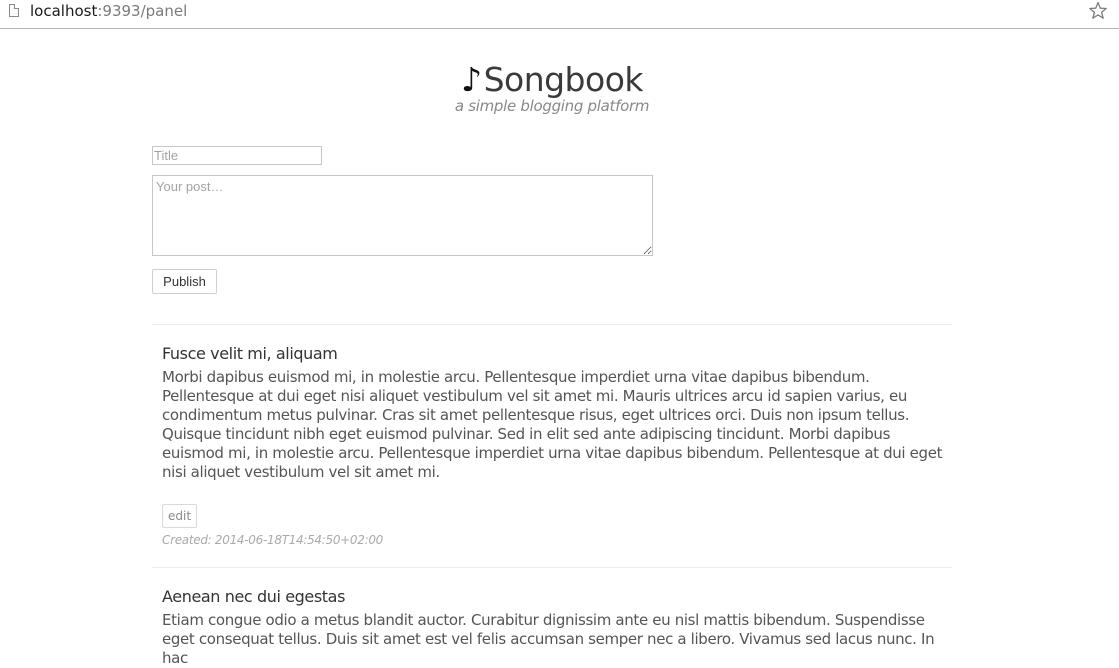 Image resolution: width=1119 pixels, height=668 pixels. What do you see at coordinates (1098, 11) in the screenshot?
I see `star-icon` at bounding box center [1098, 11].